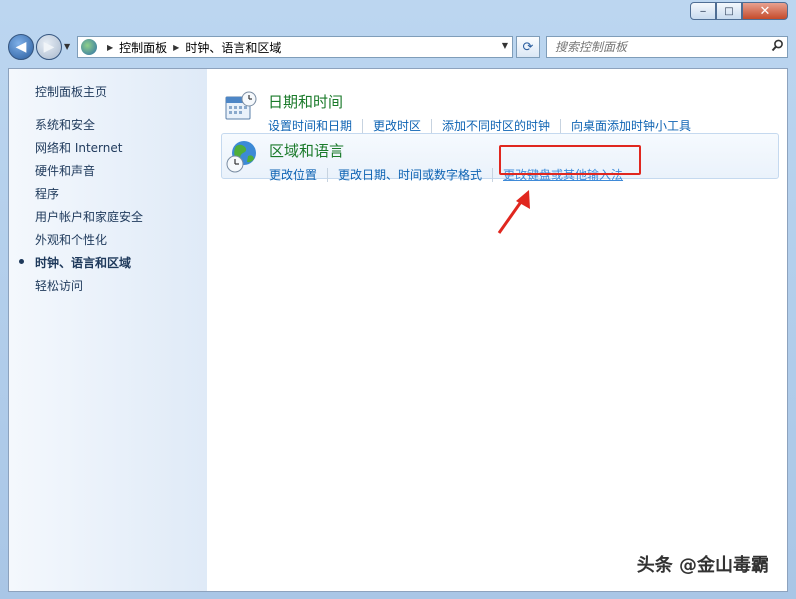 The height and width of the screenshot is (599, 796). I want to click on title-bar: ‒ □ ✕, so click(398, 15).